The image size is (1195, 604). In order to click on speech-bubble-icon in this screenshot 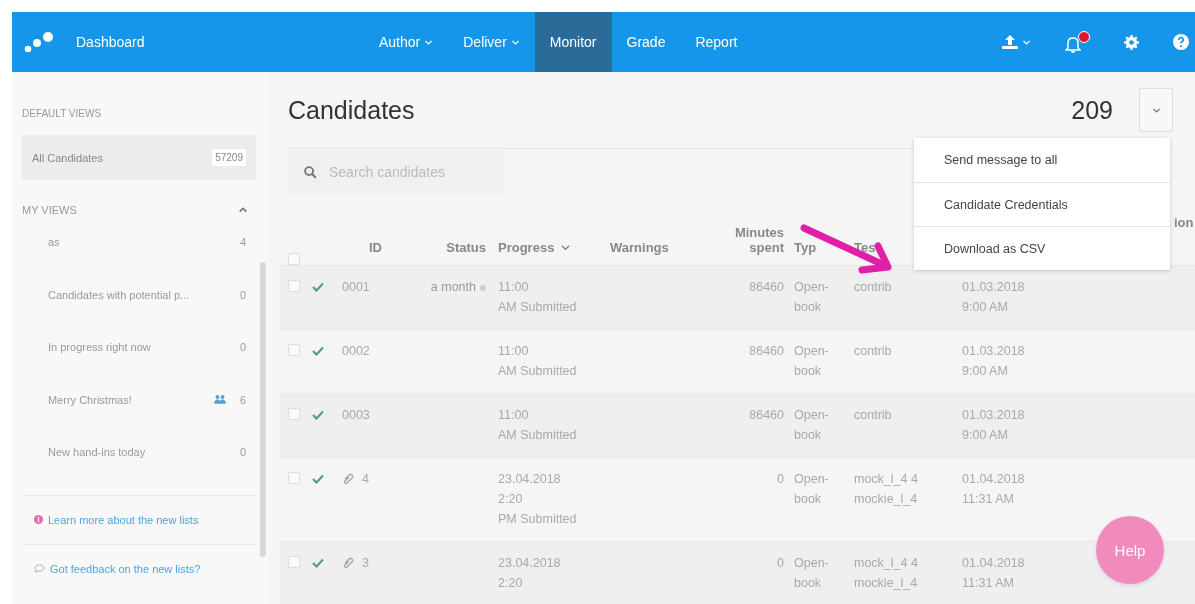, I will do `click(39, 568)`.